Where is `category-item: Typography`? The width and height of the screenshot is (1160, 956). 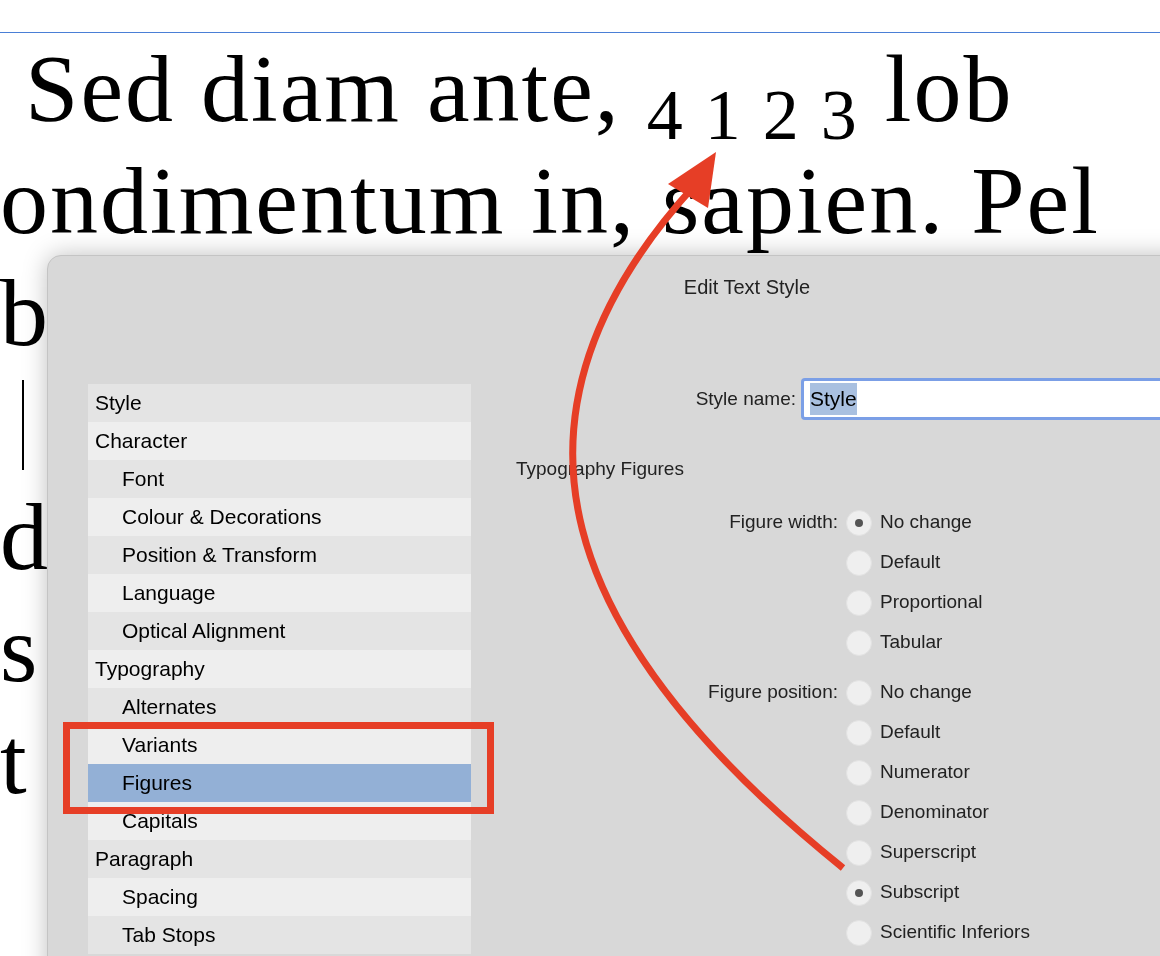 category-item: Typography is located at coordinates (279, 669).